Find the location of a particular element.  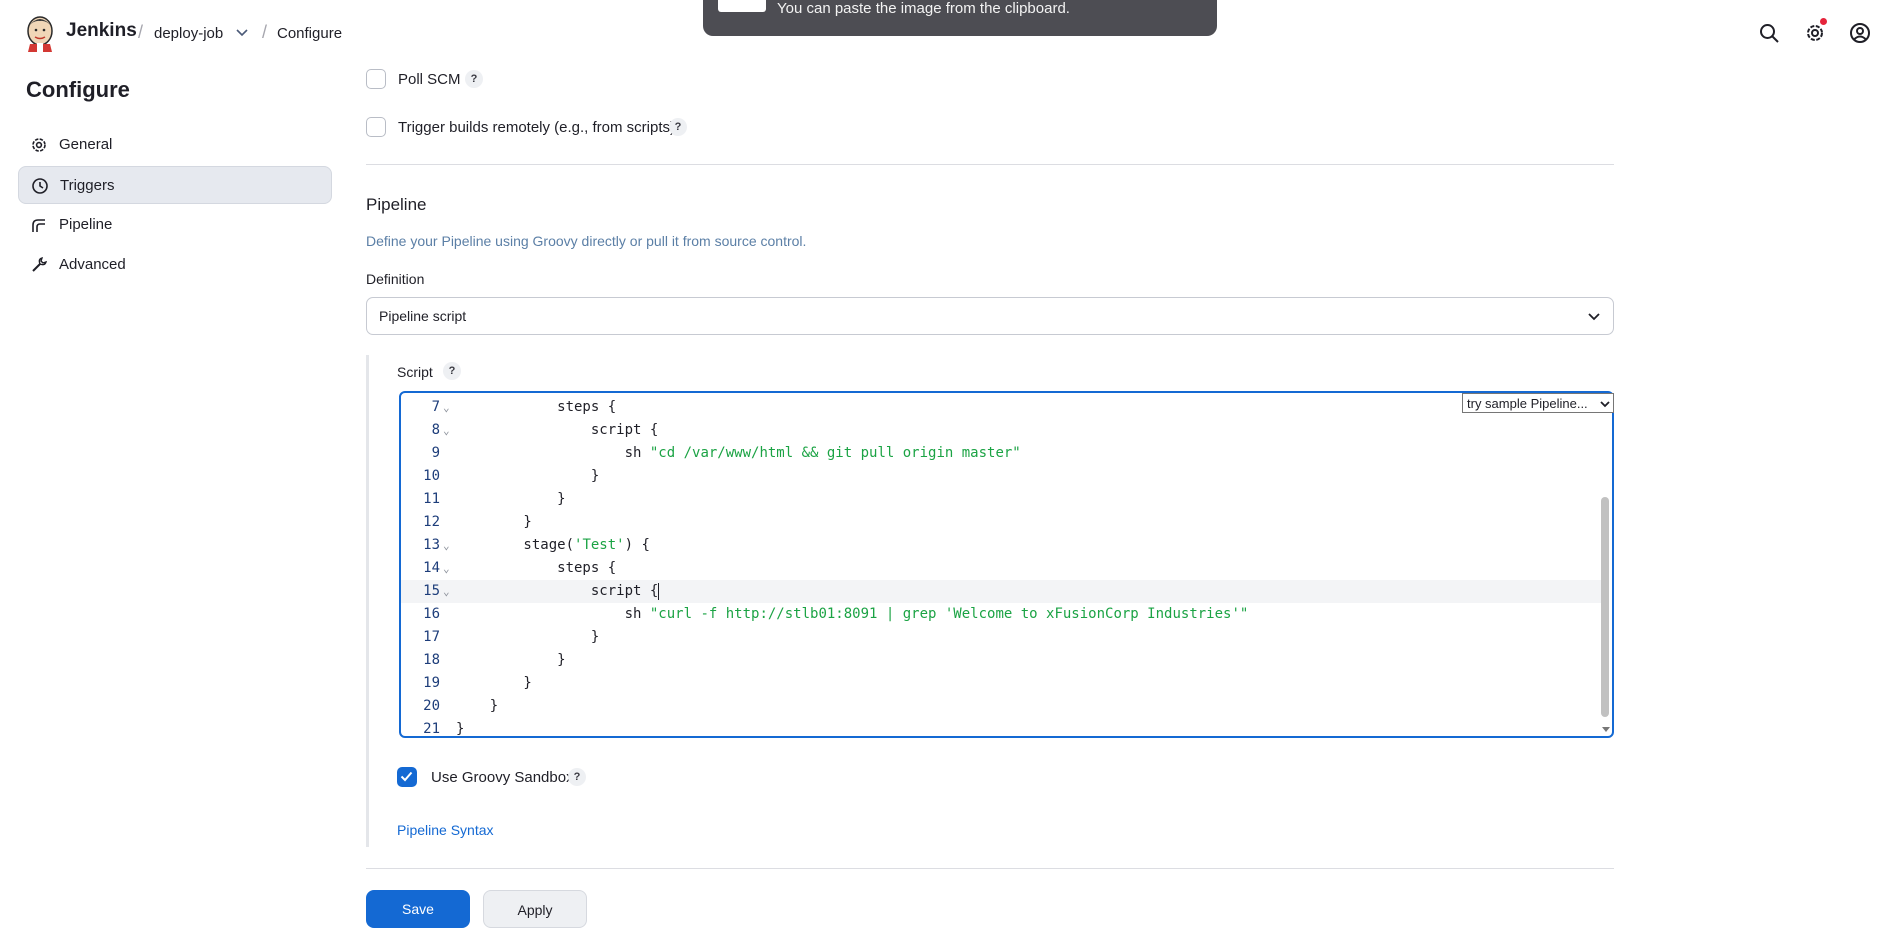

line-number: 18 is located at coordinates (431, 660).